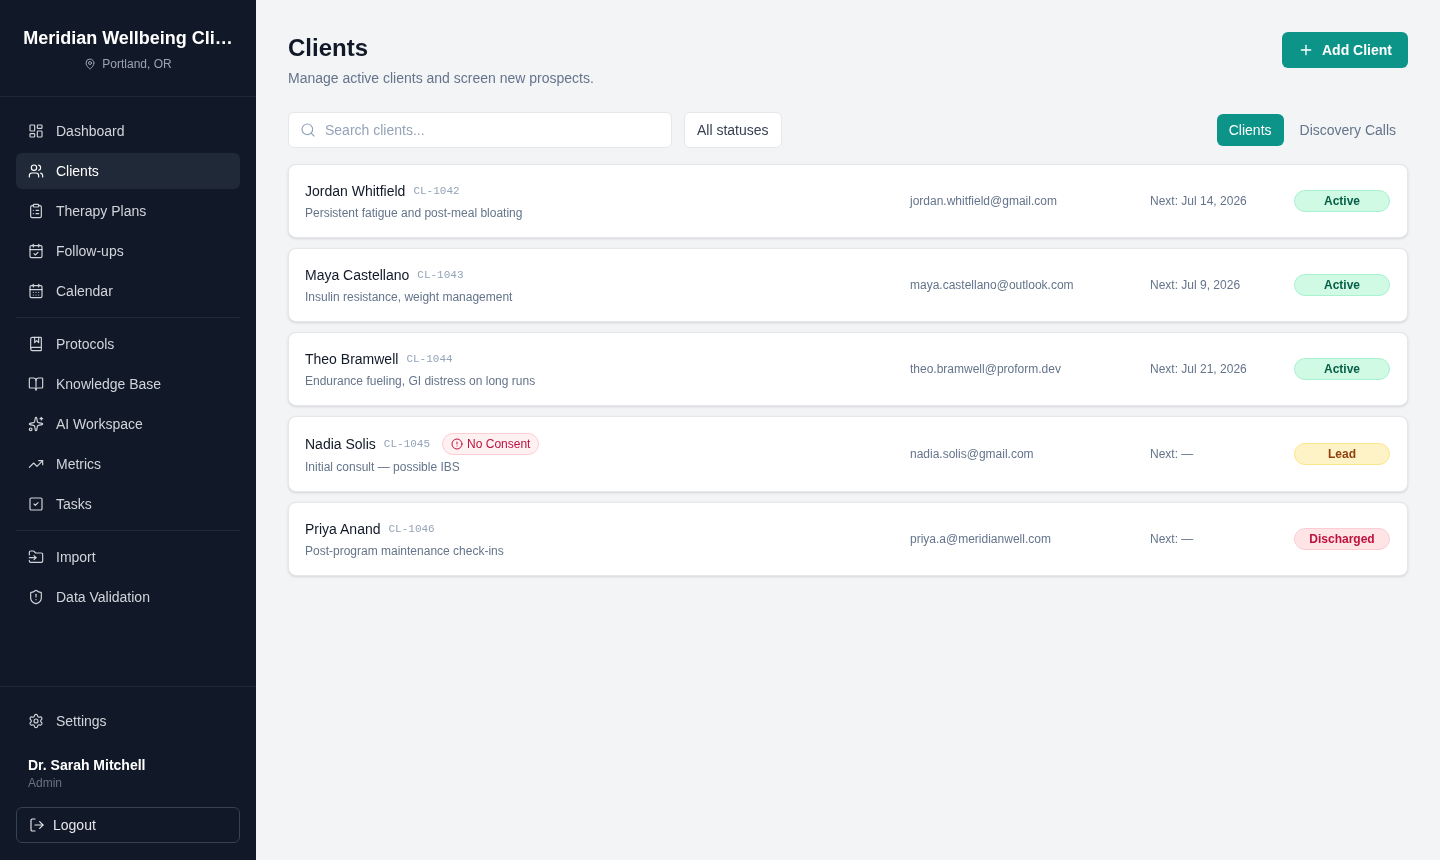 This screenshot has width=1440, height=860. Describe the element at coordinates (36, 251) in the screenshot. I see `calendar-check-icon` at that location.